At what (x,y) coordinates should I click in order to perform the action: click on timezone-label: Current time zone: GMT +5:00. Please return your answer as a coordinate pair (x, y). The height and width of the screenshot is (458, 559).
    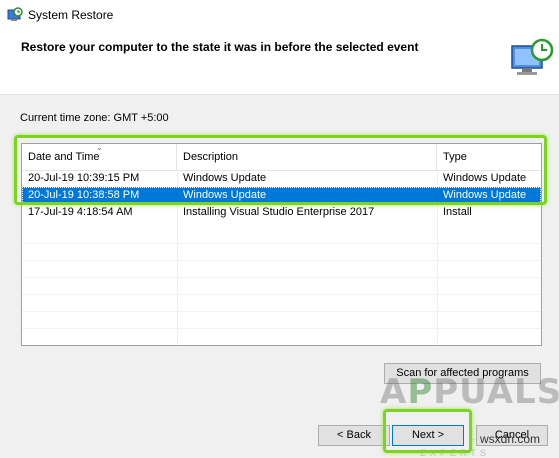
    Looking at the image, I should click on (94, 118).